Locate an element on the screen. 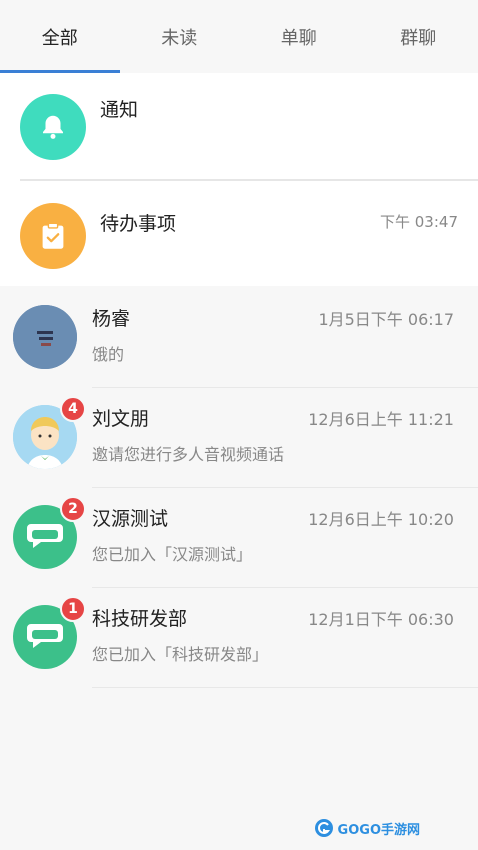 This screenshot has height=850, width=478. chat-name: 杨睿 is located at coordinates (111, 319).